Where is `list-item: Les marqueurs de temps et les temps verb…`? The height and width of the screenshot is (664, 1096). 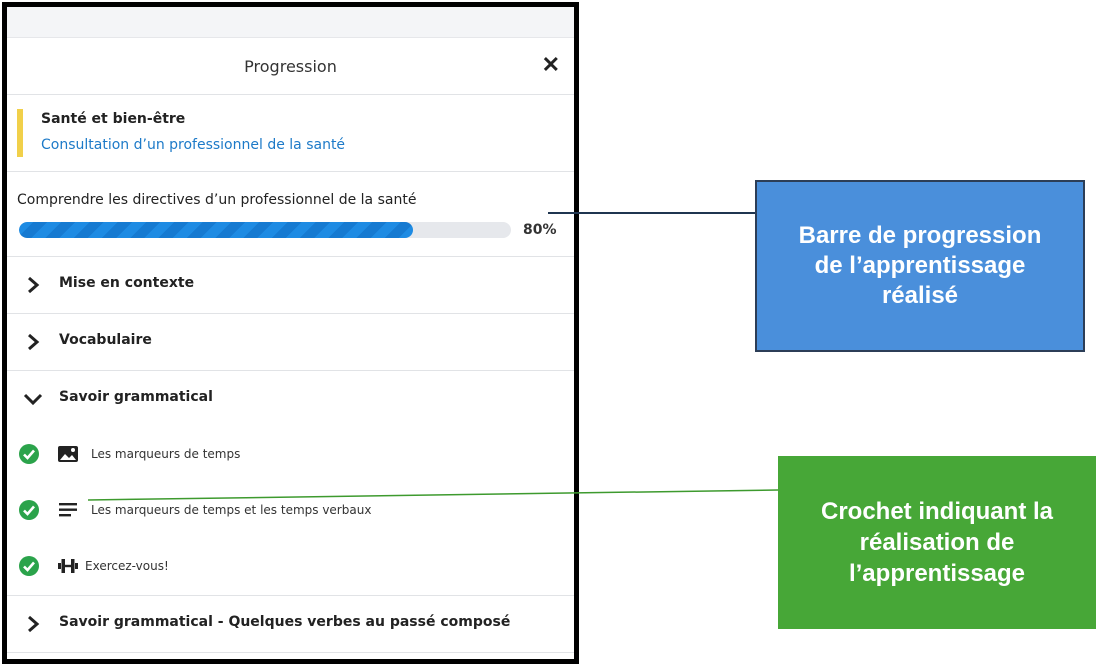
list-item: Les marqueurs de temps et les temps verb… is located at coordinates (290, 511).